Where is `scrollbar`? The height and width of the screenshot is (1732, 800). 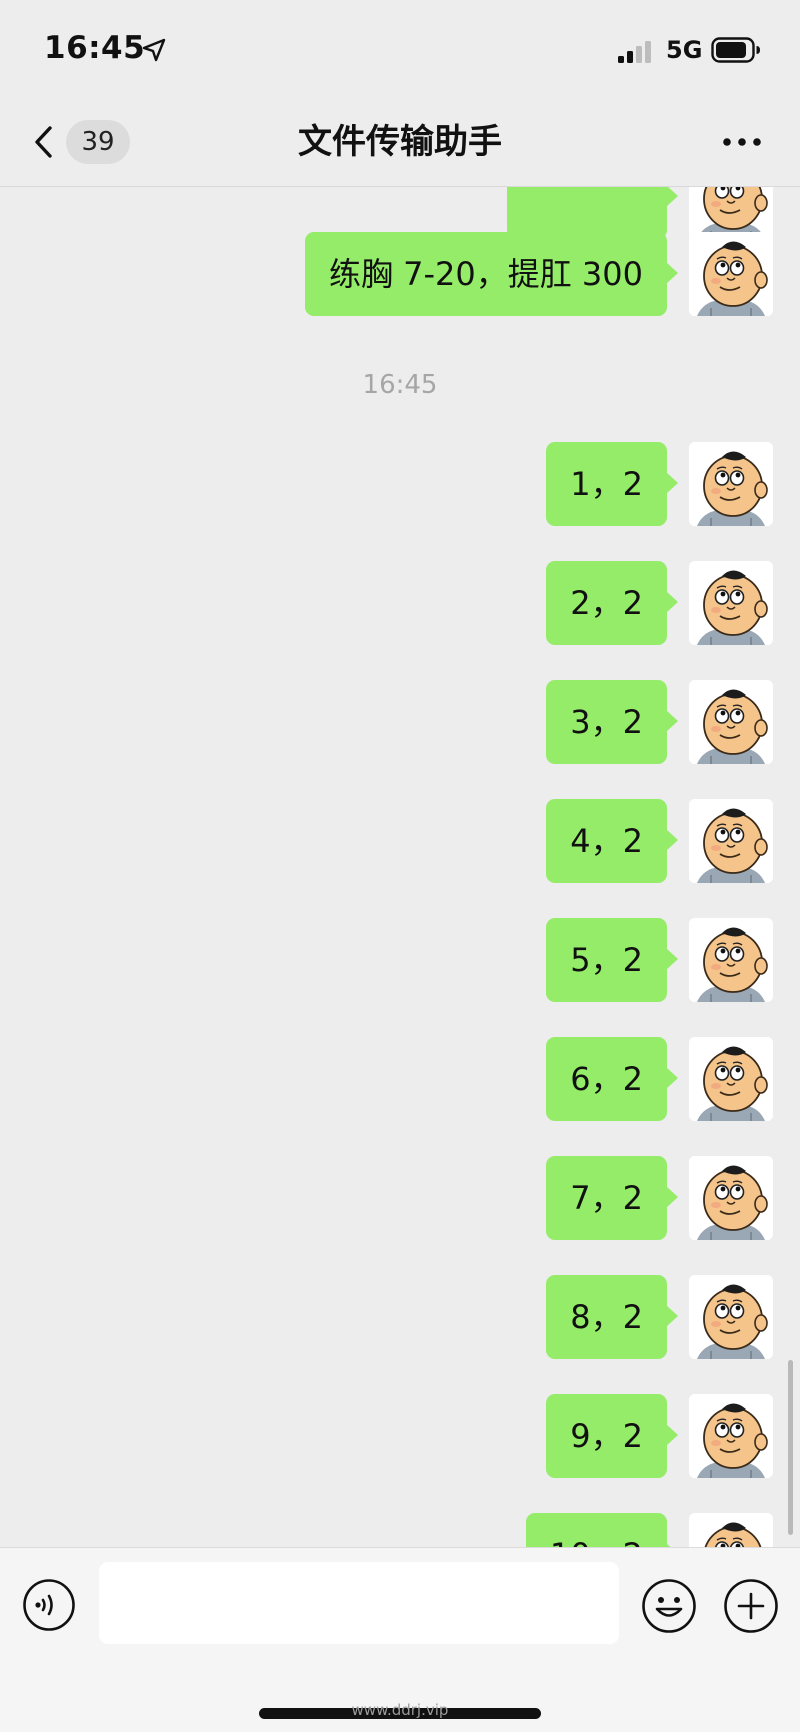 scrollbar is located at coordinates (790, 1447).